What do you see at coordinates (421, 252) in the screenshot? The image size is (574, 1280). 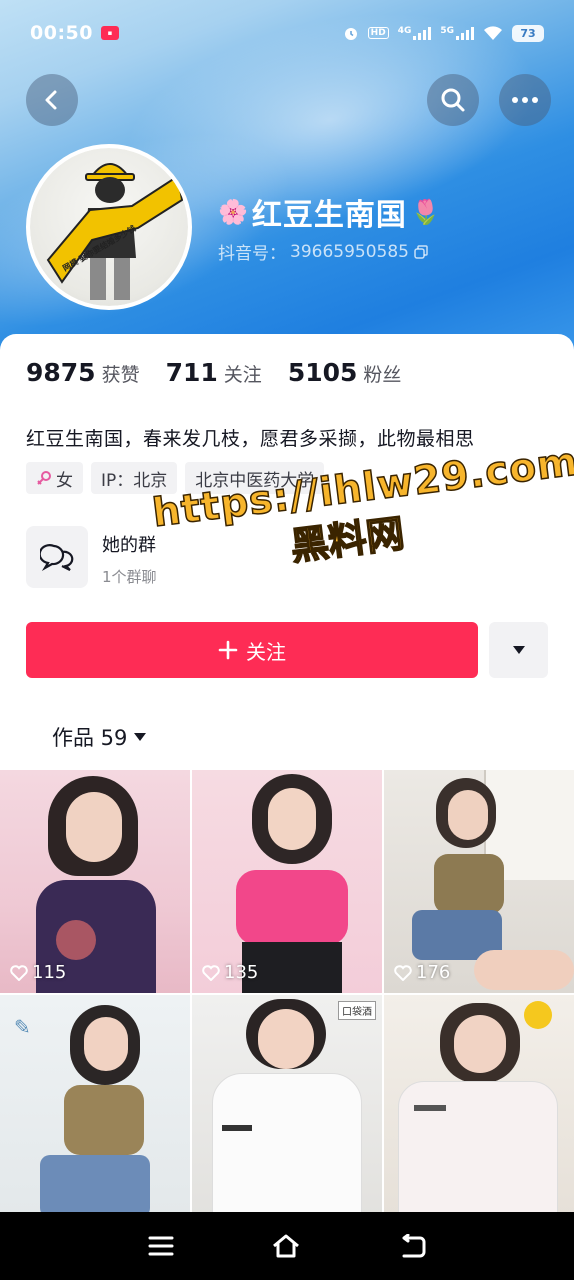 I see `copy-icon` at bounding box center [421, 252].